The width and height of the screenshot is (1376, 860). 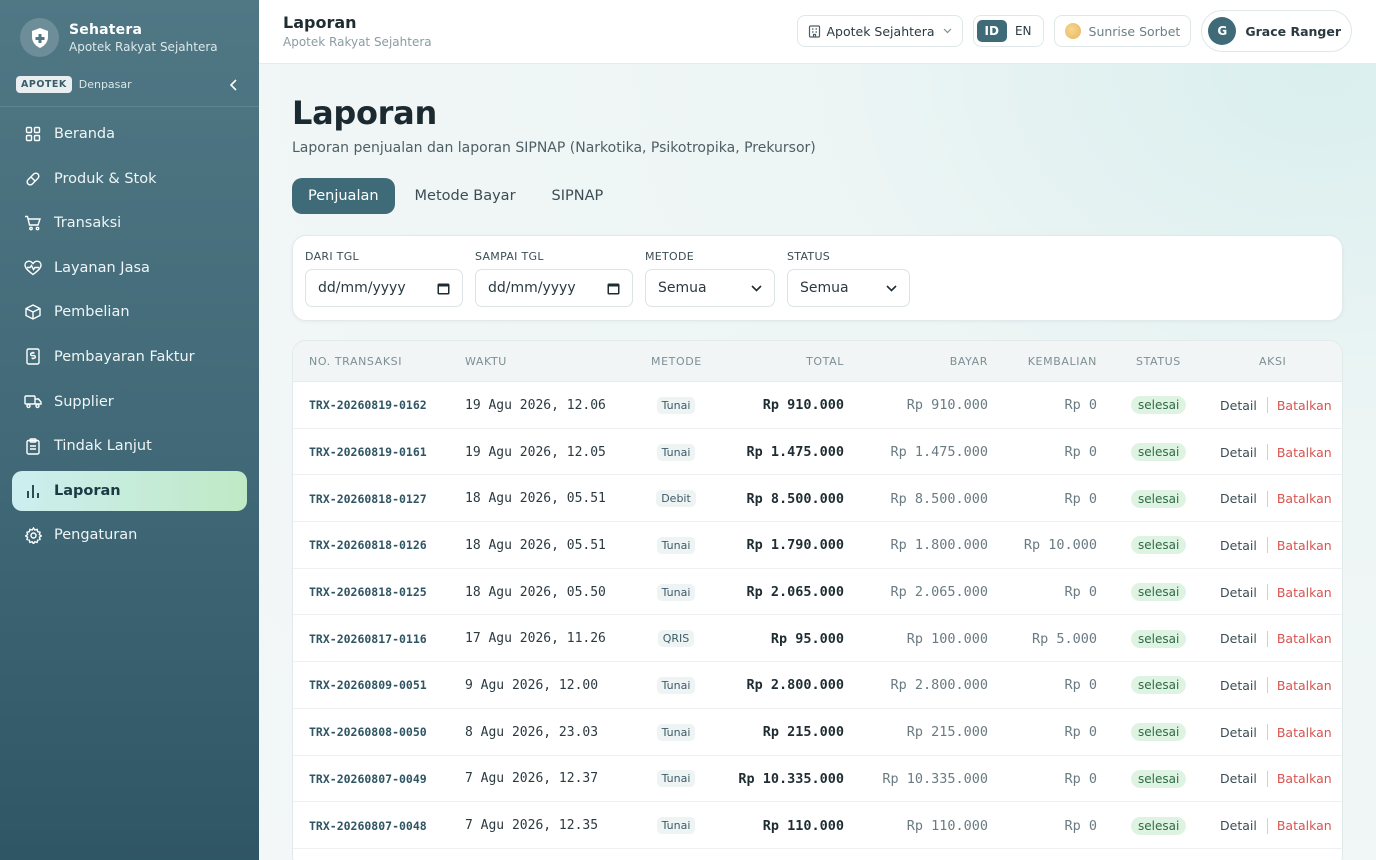 I want to click on sidebar-item-label: Produk & Stok, so click(x=105, y=178).